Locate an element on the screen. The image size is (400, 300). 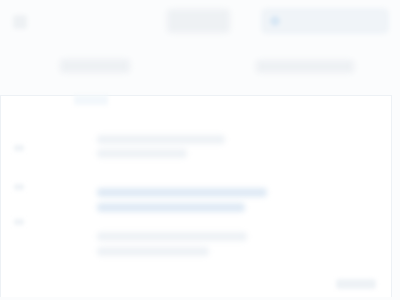
search-icon is located at coordinates (275, 21).